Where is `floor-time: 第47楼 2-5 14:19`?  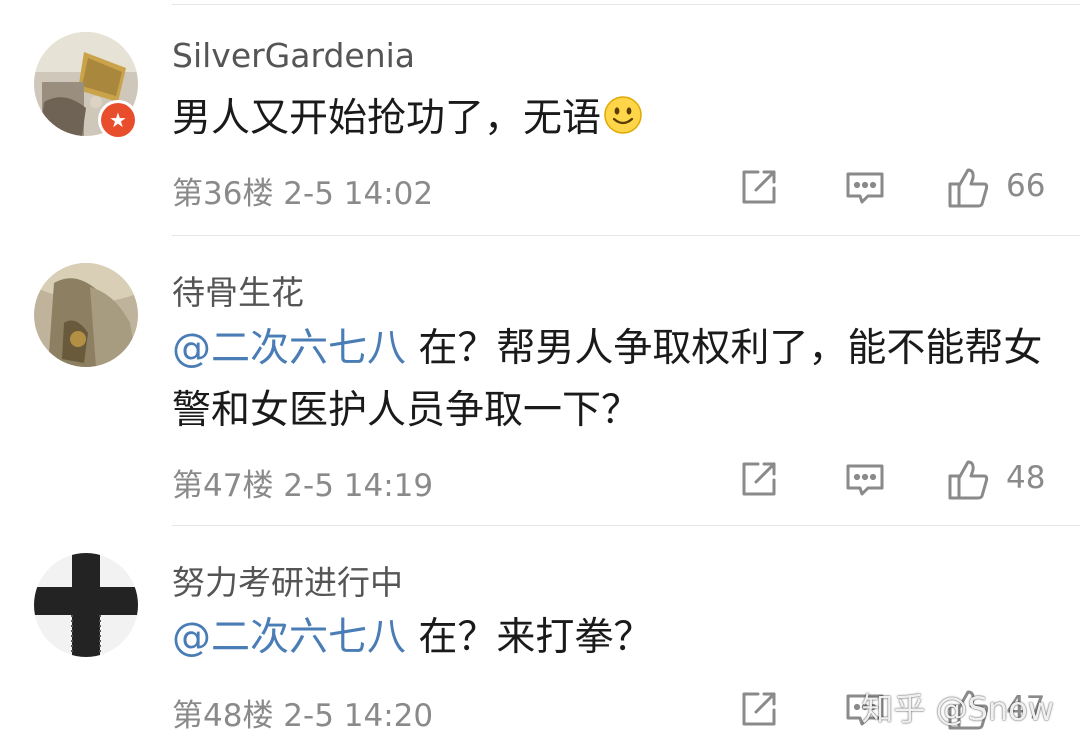 floor-time: 第47楼 2-5 14:19 is located at coordinates (303, 486).